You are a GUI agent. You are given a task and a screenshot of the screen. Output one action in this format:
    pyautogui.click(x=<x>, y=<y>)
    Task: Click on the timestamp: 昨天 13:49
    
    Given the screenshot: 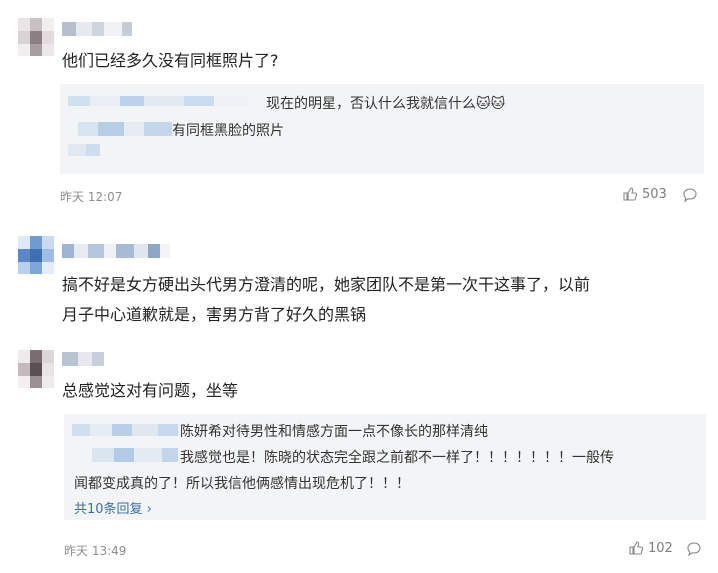 What is the action you would take?
    pyautogui.click(x=95, y=551)
    